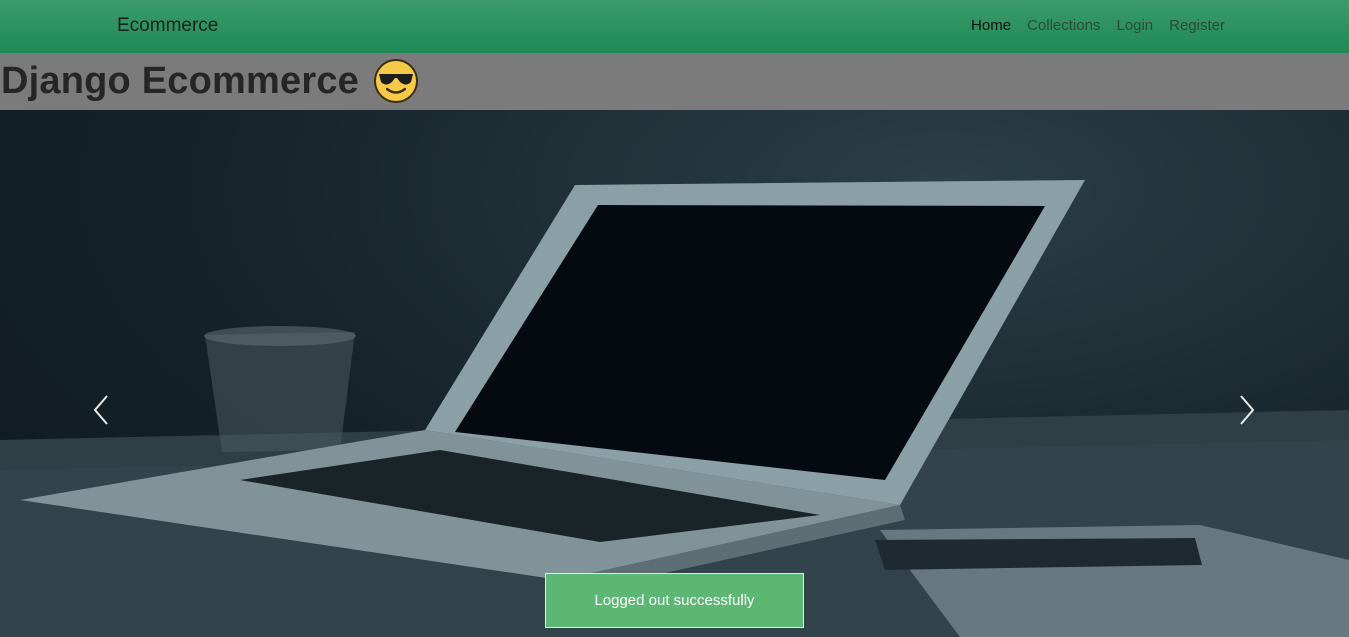 The image size is (1349, 637). I want to click on nav-link-login: Login, so click(1134, 25).